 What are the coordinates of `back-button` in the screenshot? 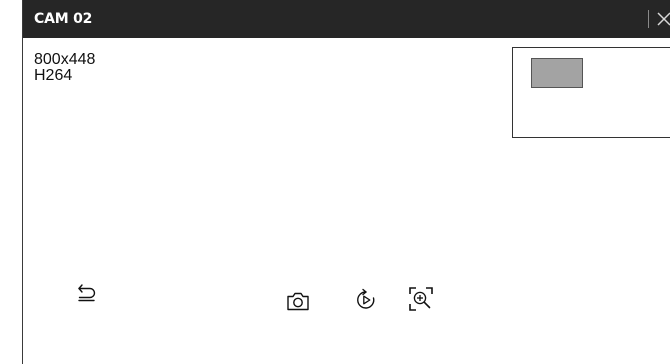 It's located at (87, 292).